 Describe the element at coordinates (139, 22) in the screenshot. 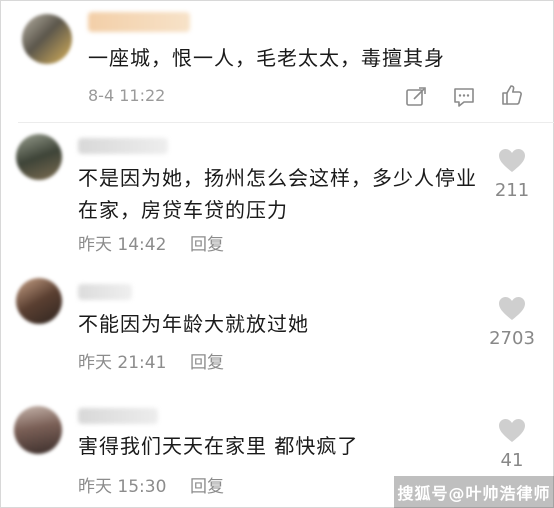

I see `post-author-name` at that location.